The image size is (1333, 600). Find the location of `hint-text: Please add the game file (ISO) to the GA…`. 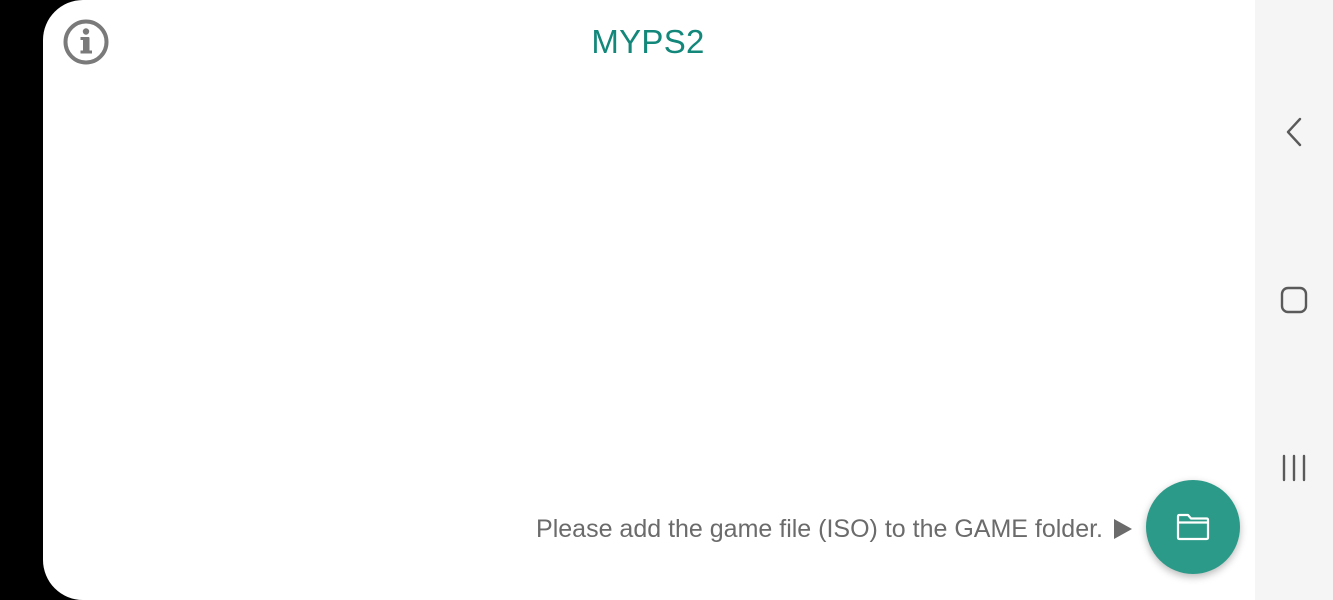

hint-text: Please add the game file (ISO) to the GA… is located at coordinates (819, 529).